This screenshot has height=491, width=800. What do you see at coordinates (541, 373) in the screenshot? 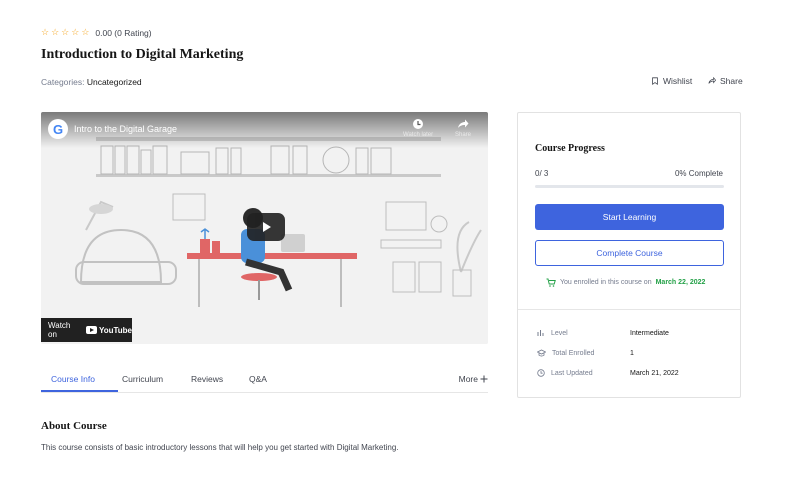
I see `clock-refresh-icon` at bounding box center [541, 373].